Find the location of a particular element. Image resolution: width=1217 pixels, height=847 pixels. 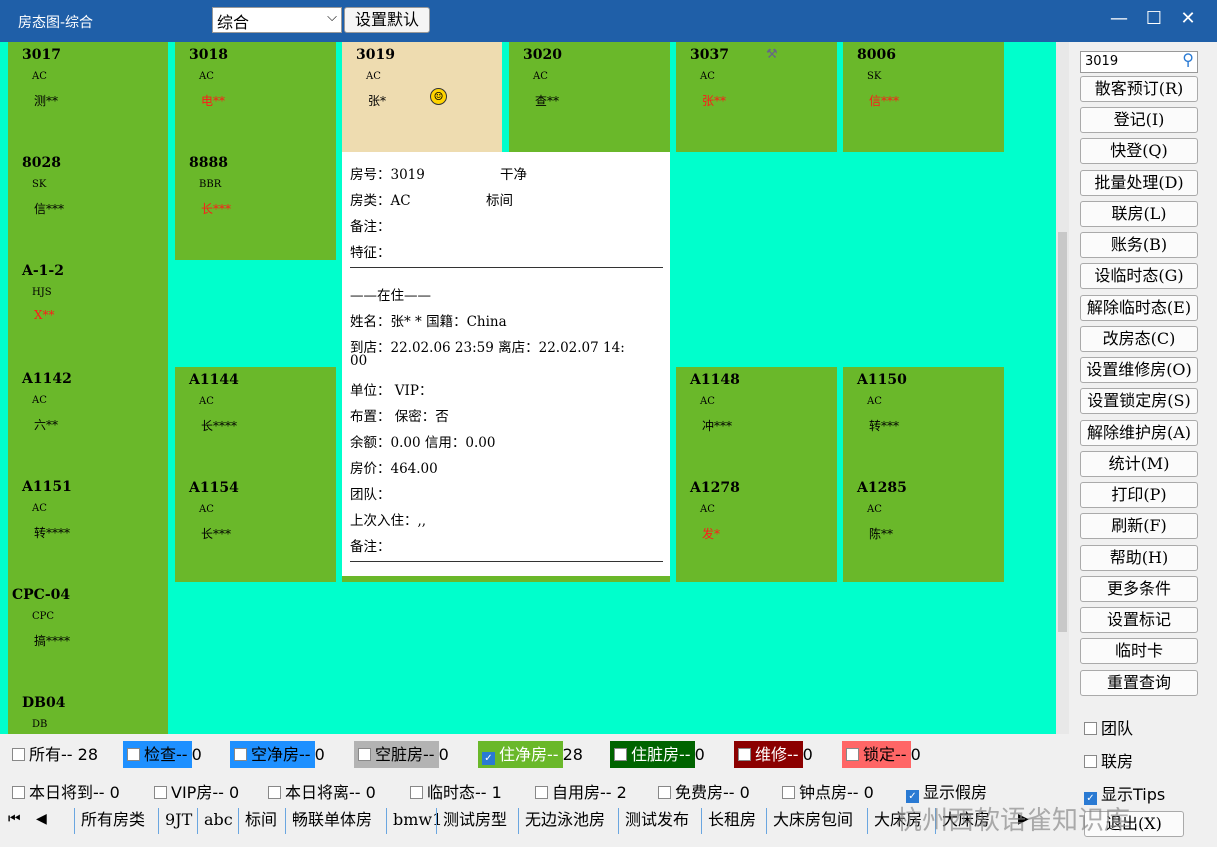

tip-feature: 特征： is located at coordinates (370, 253).